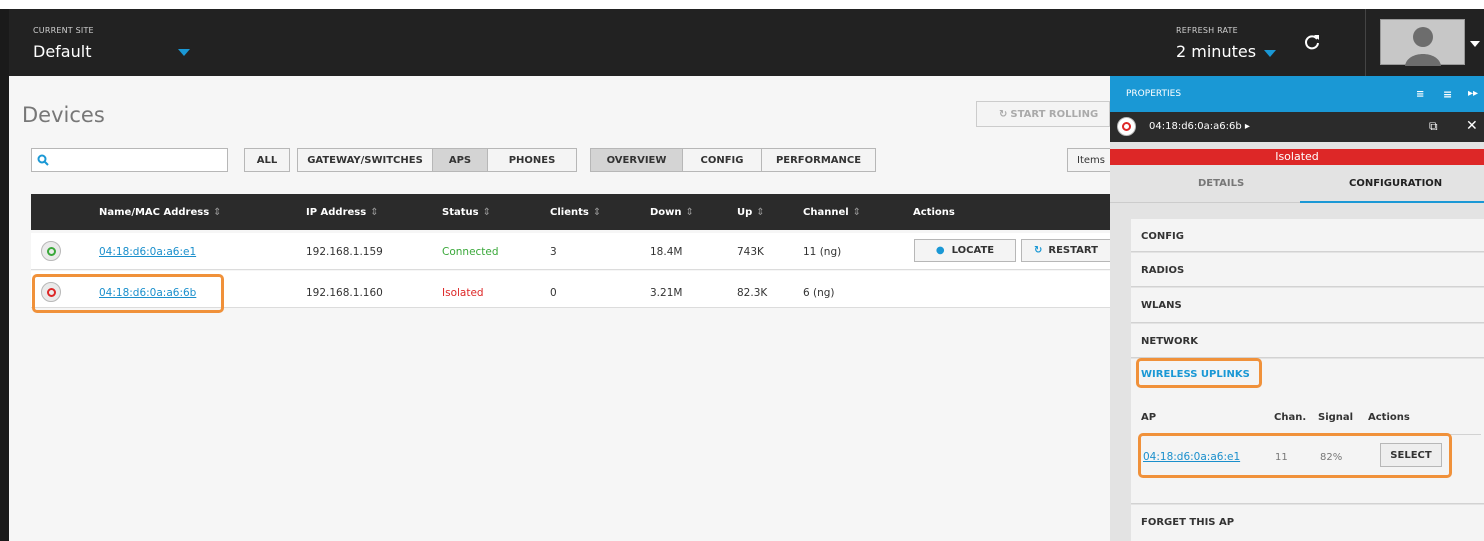 The width and height of the screenshot is (1484, 541). Describe the element at coordinates (818, 160) in the screenshot. I see `view-performance-button: PERFORMANCE` at that location.